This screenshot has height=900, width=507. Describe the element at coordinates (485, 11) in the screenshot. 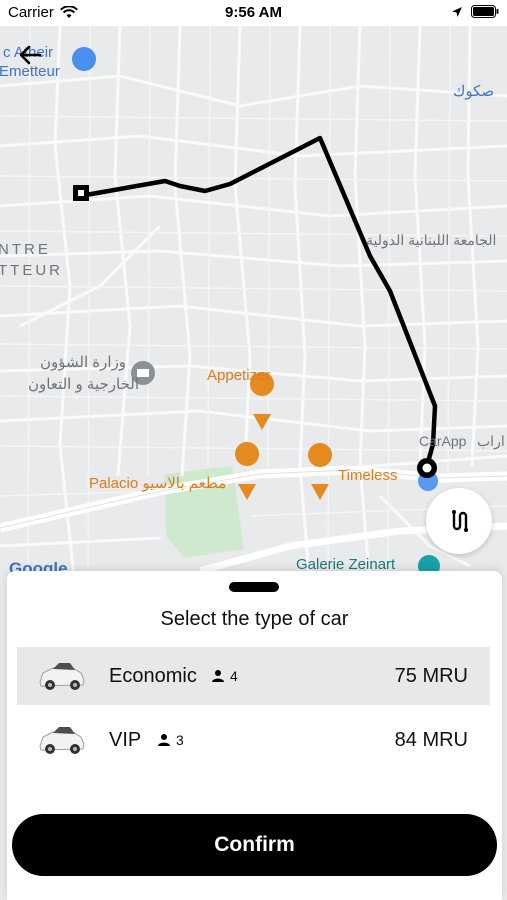

I see `battery-icon` at that location.